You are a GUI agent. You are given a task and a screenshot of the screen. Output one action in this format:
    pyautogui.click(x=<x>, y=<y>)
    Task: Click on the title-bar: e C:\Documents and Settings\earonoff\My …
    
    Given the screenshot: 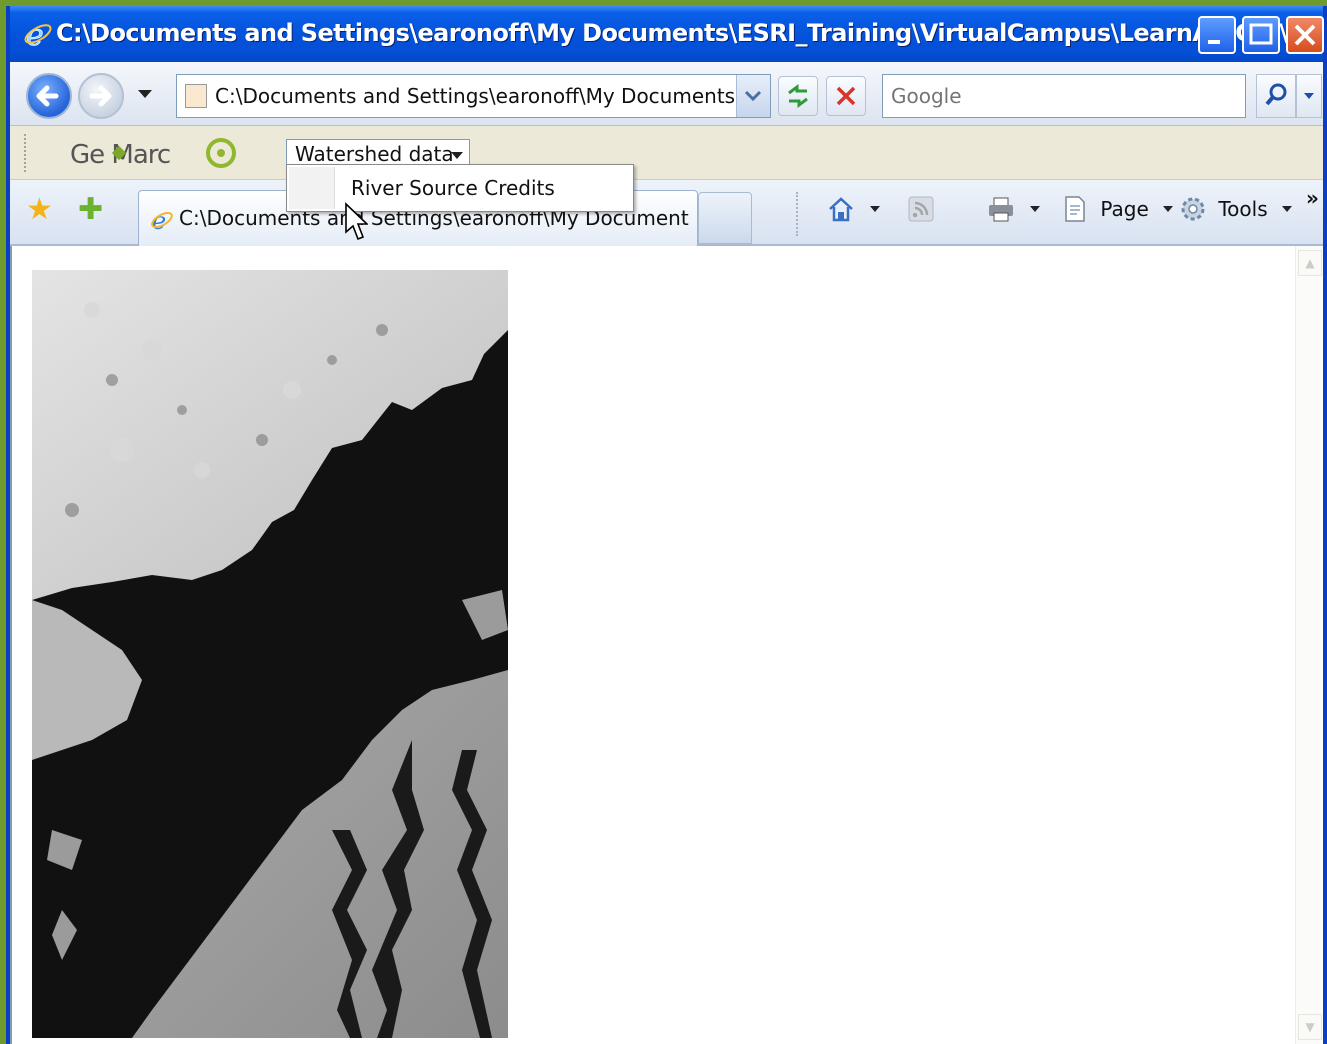 What is the action you would take?
    pyautogui.click(x=667, y=34)
    